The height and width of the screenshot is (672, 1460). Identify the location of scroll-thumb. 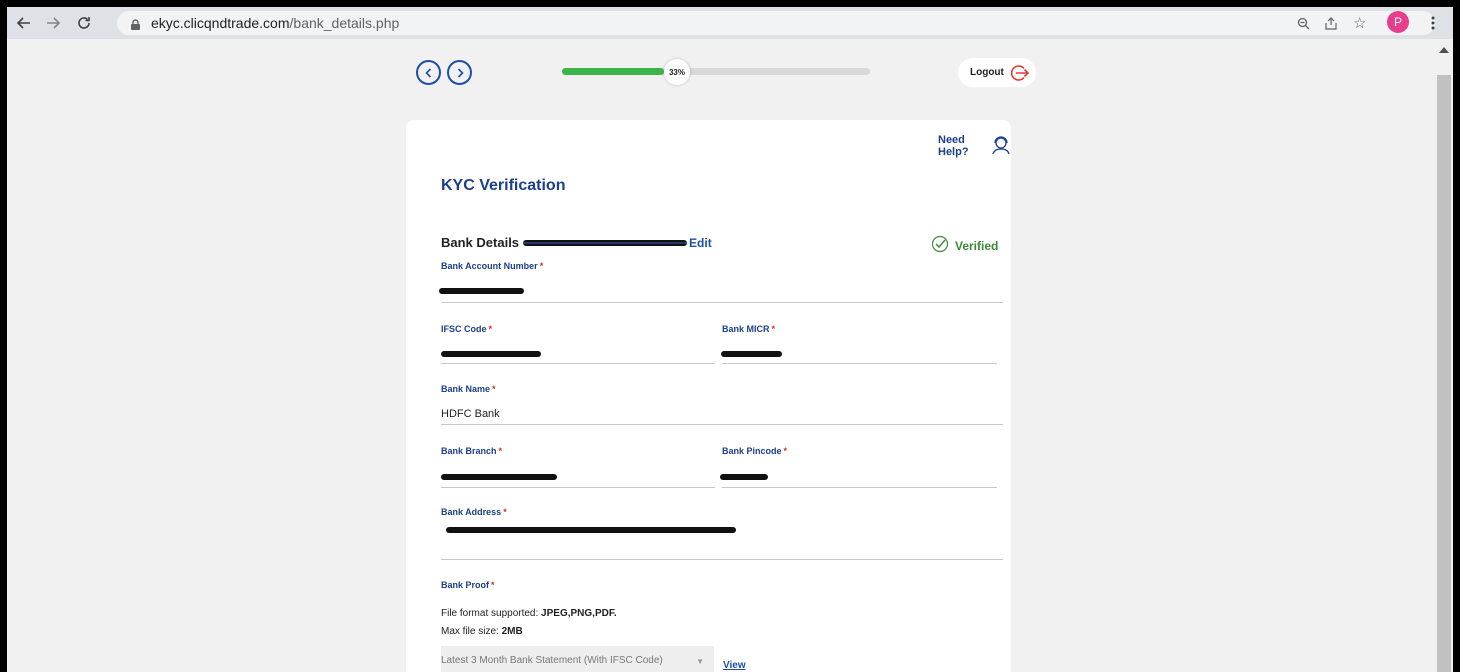
(1444, 373).